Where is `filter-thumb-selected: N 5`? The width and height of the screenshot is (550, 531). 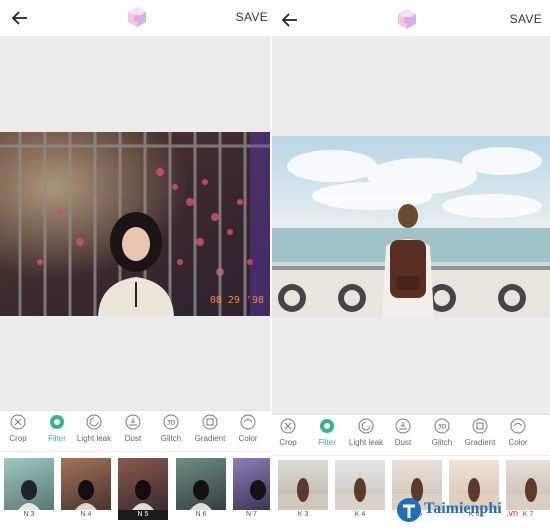
filter-thumb-selected: N 5 is located at coordinates (143, 489).